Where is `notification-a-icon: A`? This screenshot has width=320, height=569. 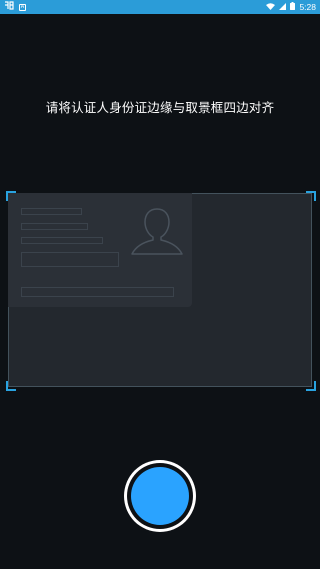
notification-a-icon: A is located at coordinates (22, 7).